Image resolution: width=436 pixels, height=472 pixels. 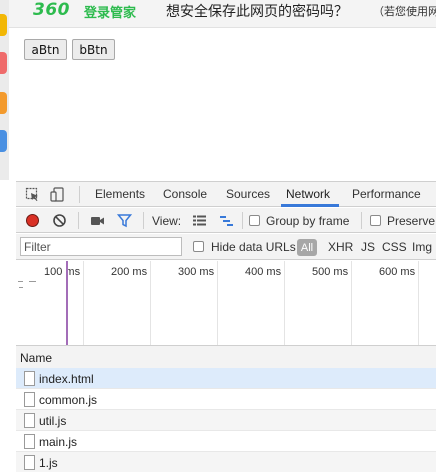 I want to click on timeline-tick-label: 500 ms, so click(x=330, y=272).